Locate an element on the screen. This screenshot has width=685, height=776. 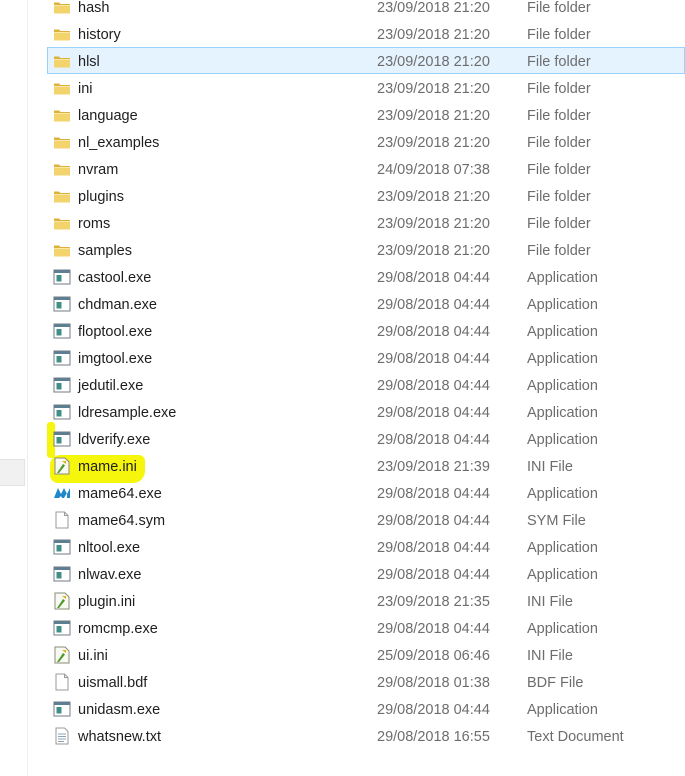
file-row: plugin.ini 23/09/2018 21:35 INI File is located at coordinates (366, 600).